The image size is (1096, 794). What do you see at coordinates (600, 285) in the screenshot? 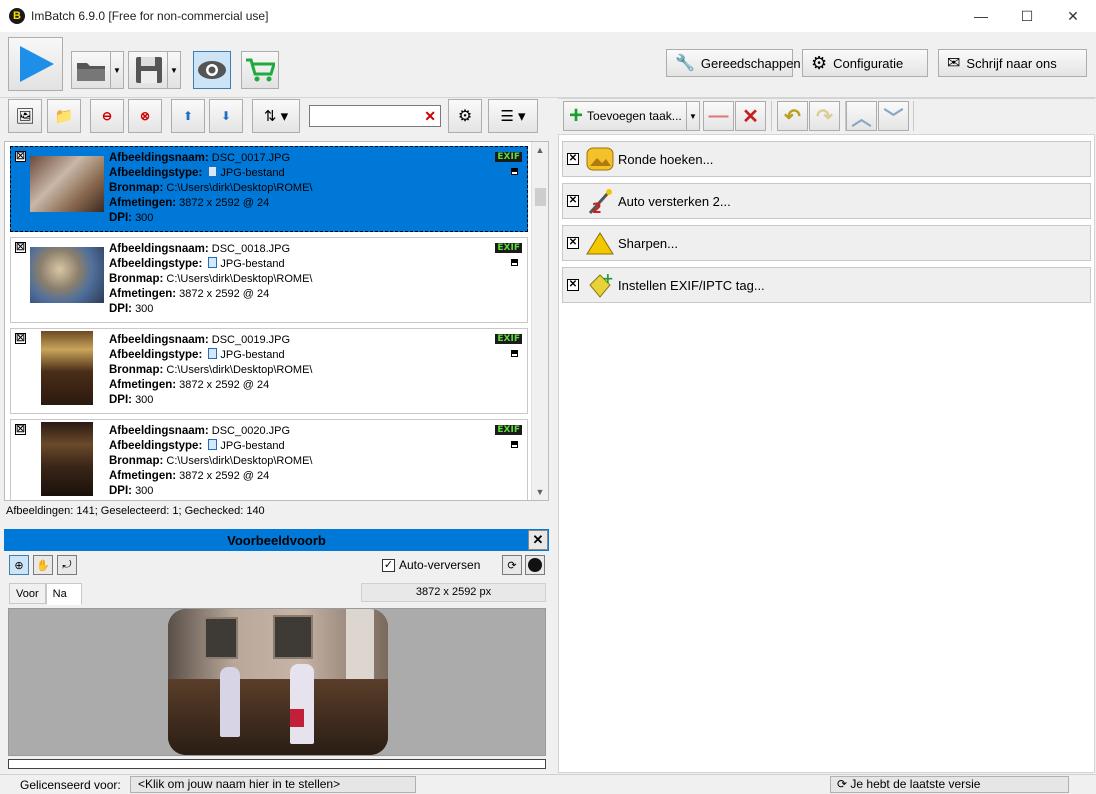
I see `tag-add-icon: +` at bounding box center [600, 285].